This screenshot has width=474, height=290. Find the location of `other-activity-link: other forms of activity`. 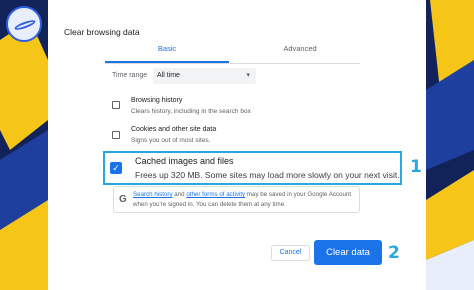

other-activity-link: other forms of activity is located at coordinates (215, 194).